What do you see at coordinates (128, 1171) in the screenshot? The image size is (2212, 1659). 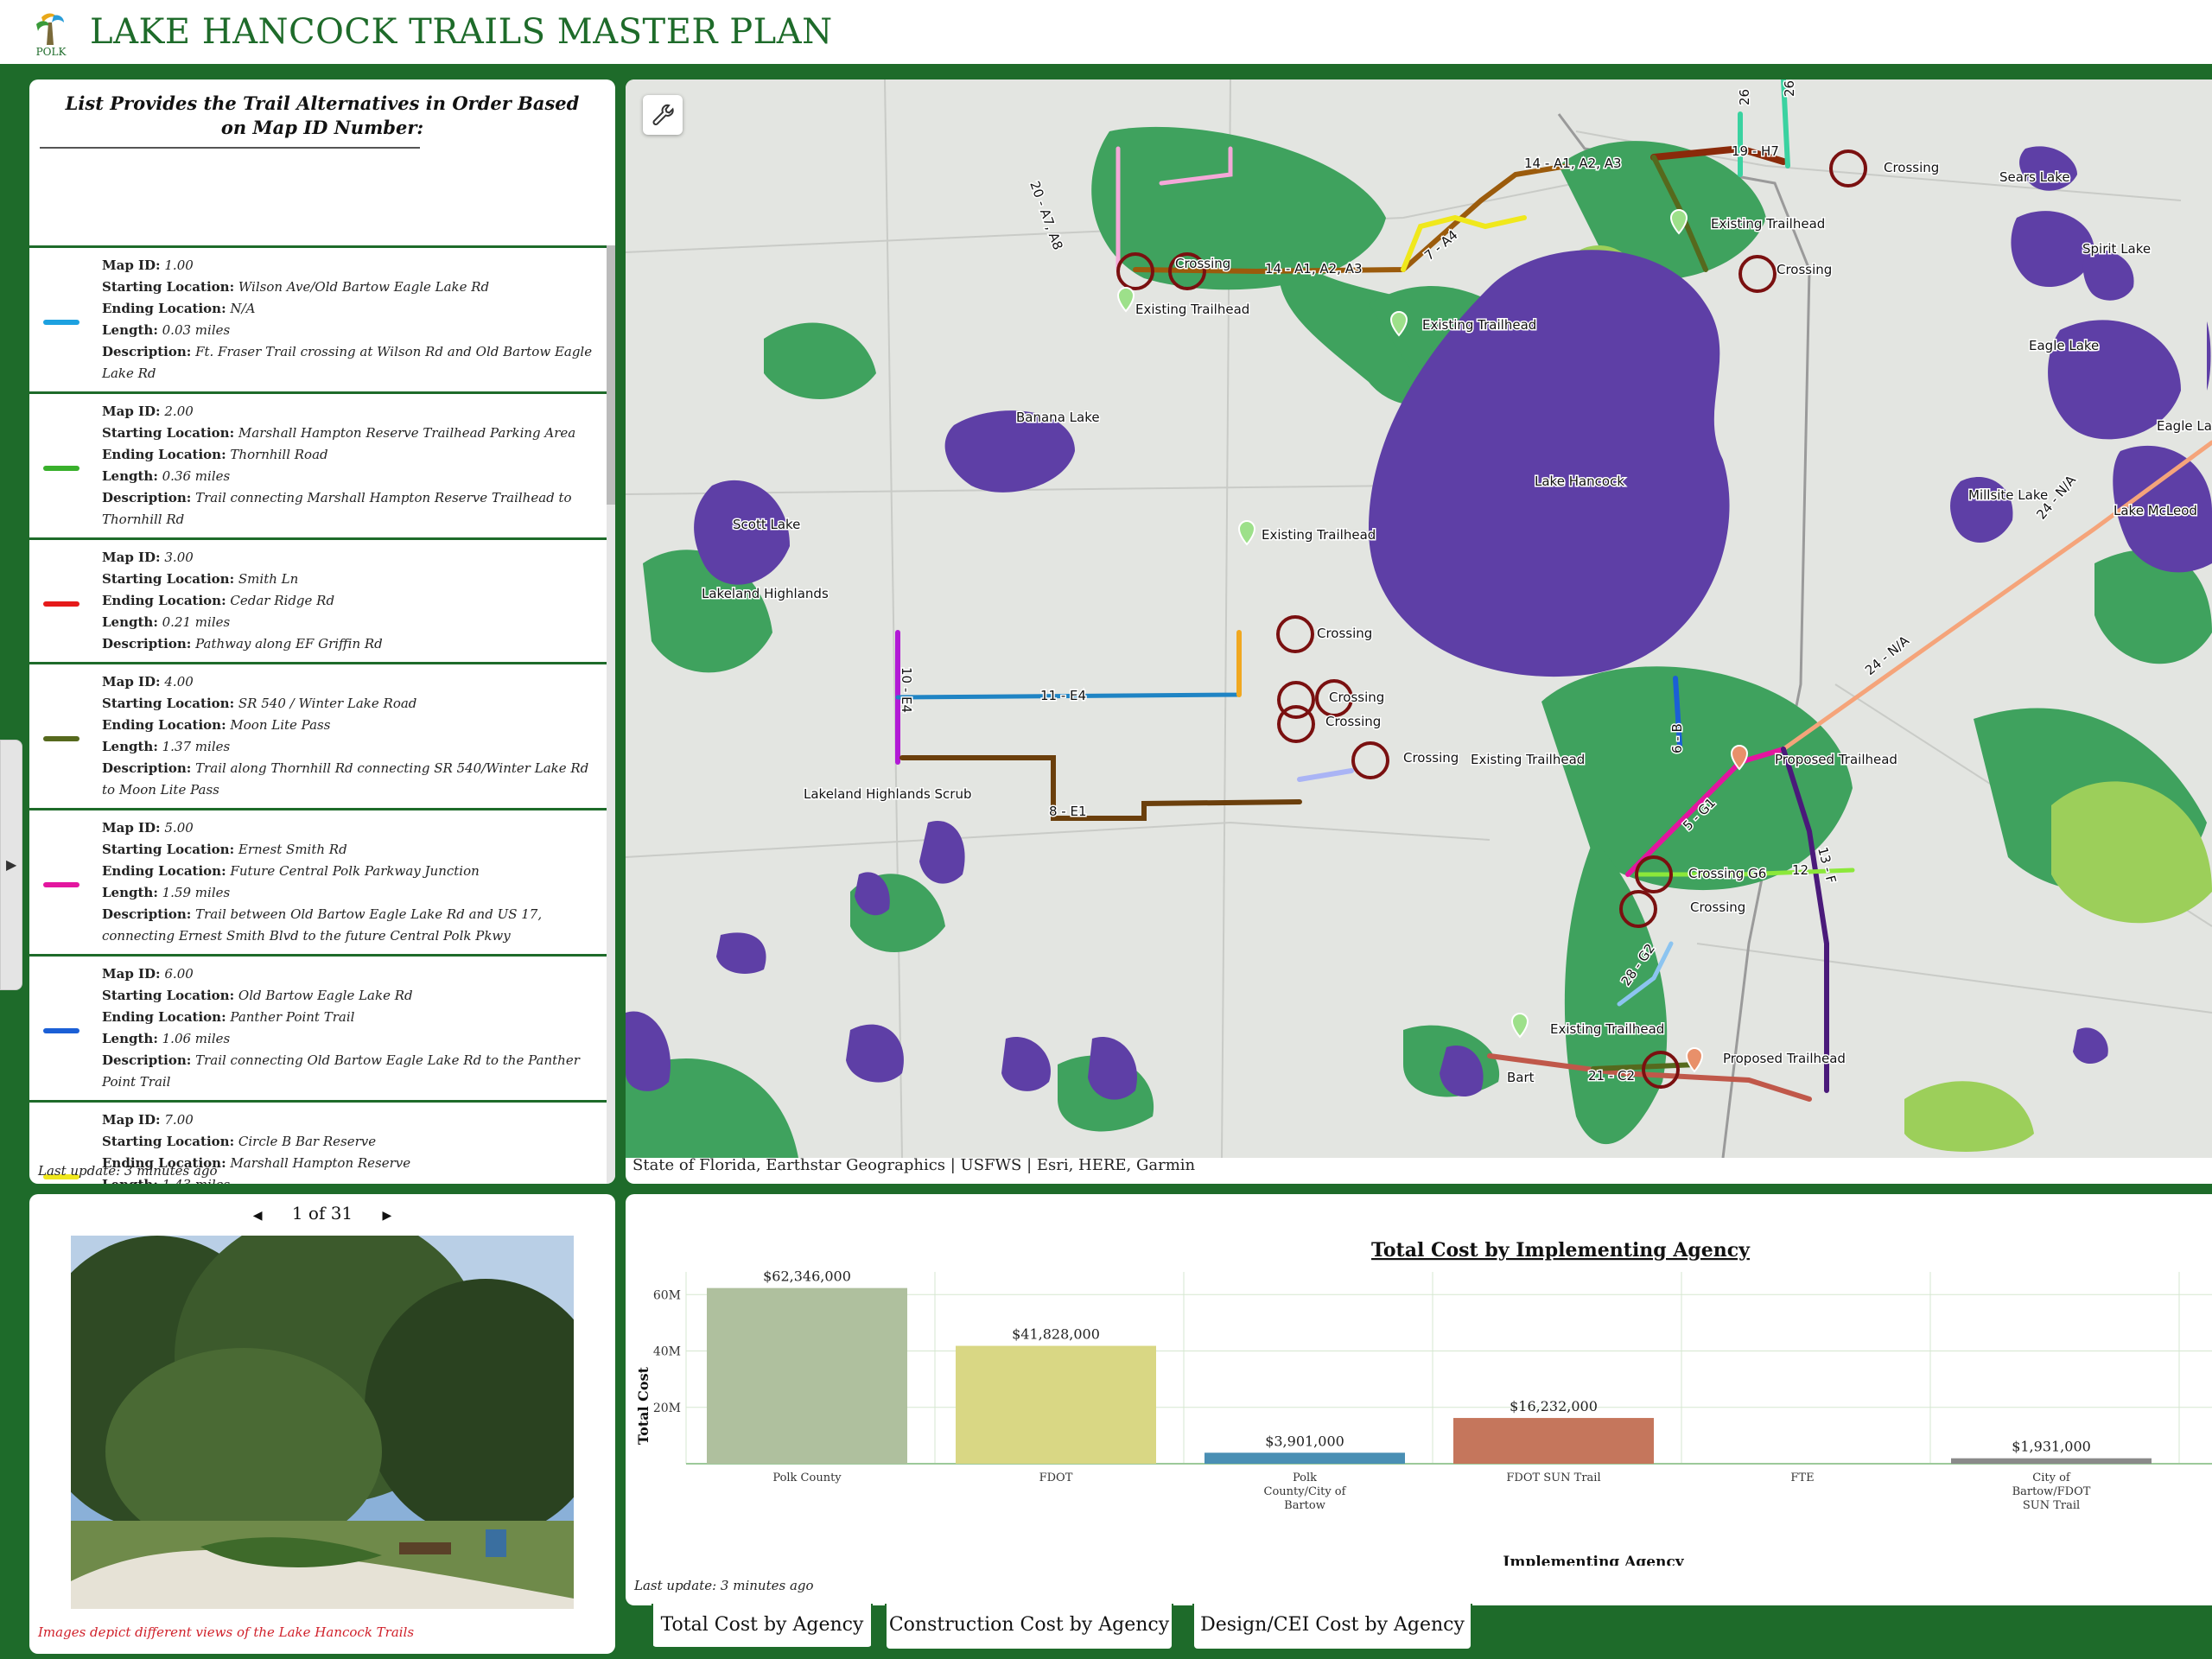 I see `list-last-update: Last update: 3 minutes ago` at bounding box center [128, 1171].